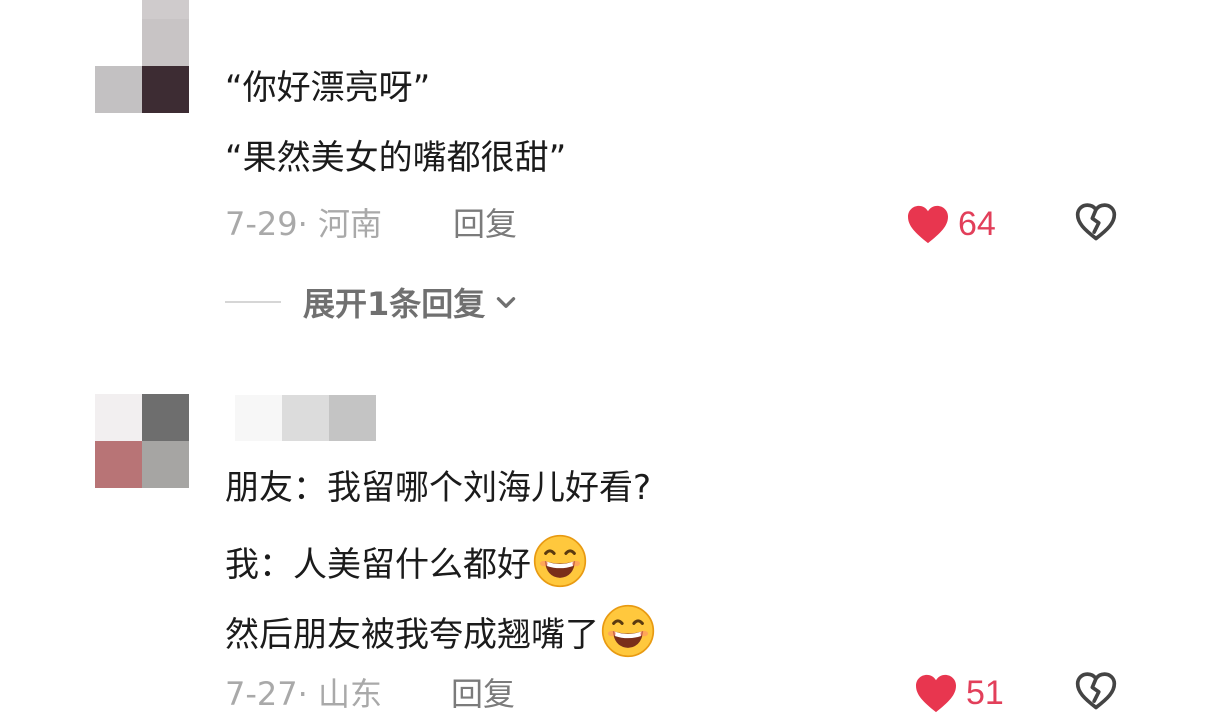 This screenshot has height=728, width=1220. I want to click on like-count: 51, so click(985, 692).